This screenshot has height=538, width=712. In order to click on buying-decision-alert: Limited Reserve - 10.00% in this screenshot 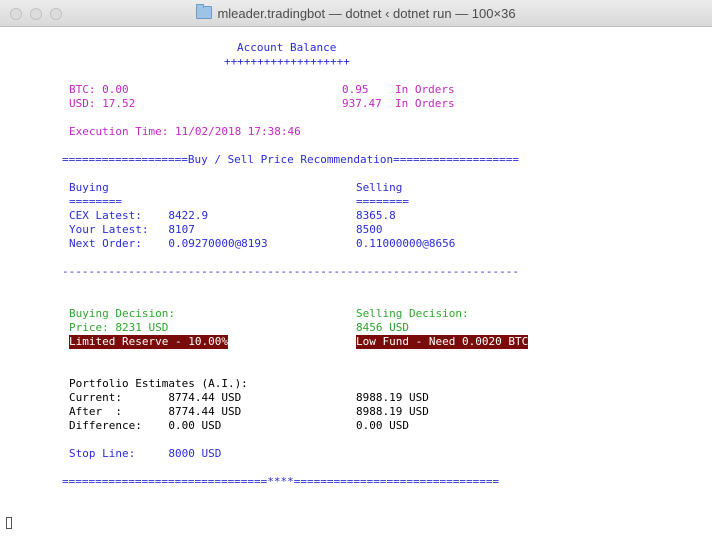, I will do `click(148, 342)`.